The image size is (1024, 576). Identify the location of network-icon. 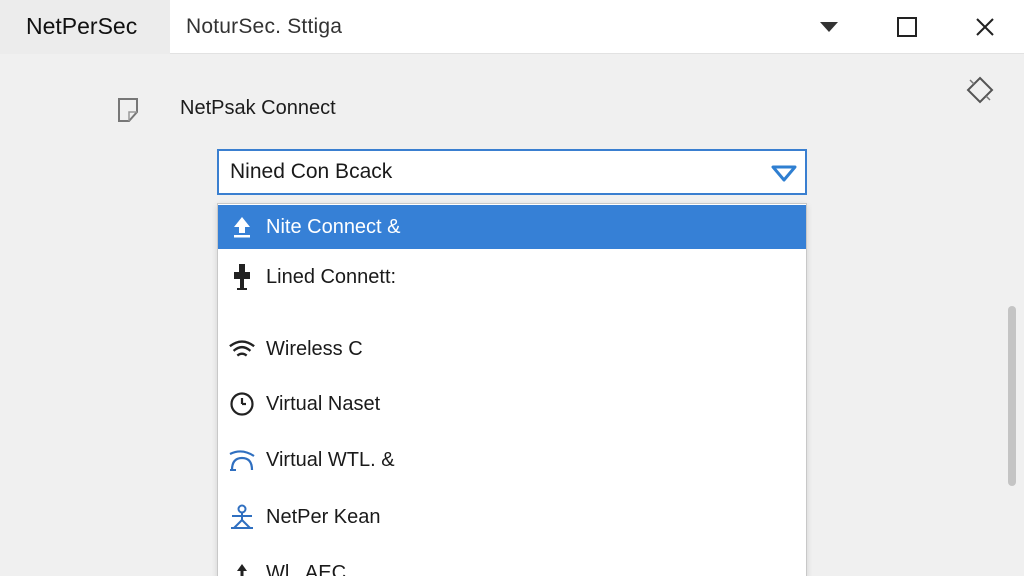
(242, 517).